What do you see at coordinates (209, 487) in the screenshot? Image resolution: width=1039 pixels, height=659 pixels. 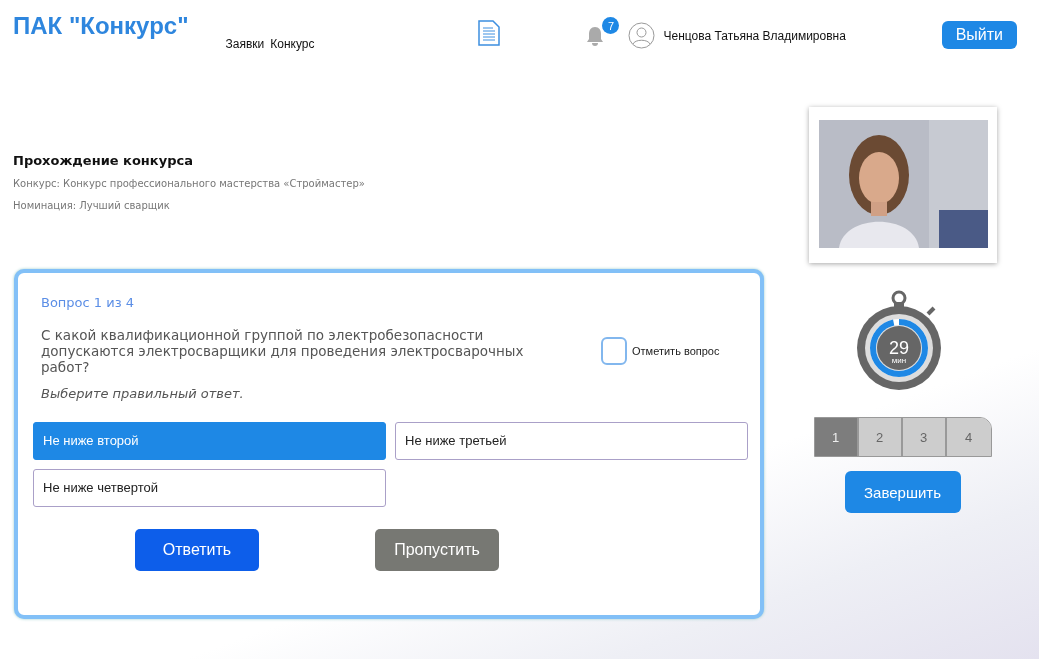 I see `answer-option: Не ниже четвертой` at bounding box center [209, 487].